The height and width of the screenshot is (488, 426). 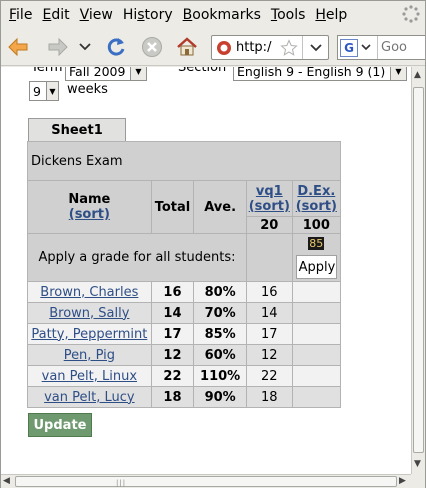 What do you see at coordinates (269, 313) in the screenshot?
I see `vq1-cell: 14` at bounding box center [269, 313].